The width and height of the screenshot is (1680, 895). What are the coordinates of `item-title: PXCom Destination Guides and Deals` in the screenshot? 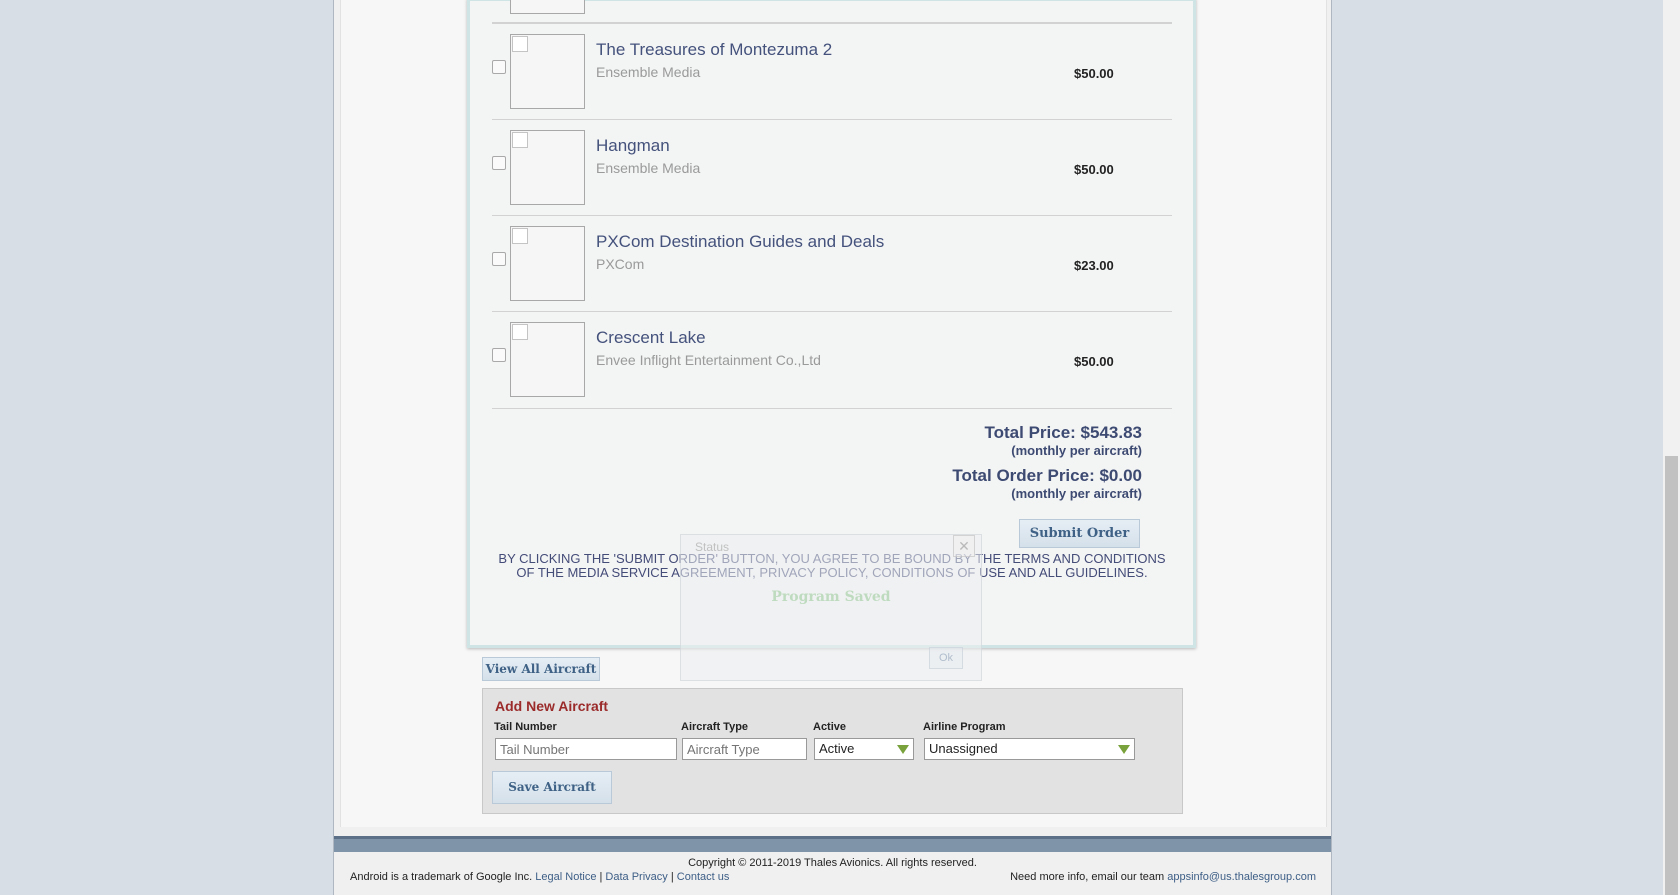 It's located at (740, 242).